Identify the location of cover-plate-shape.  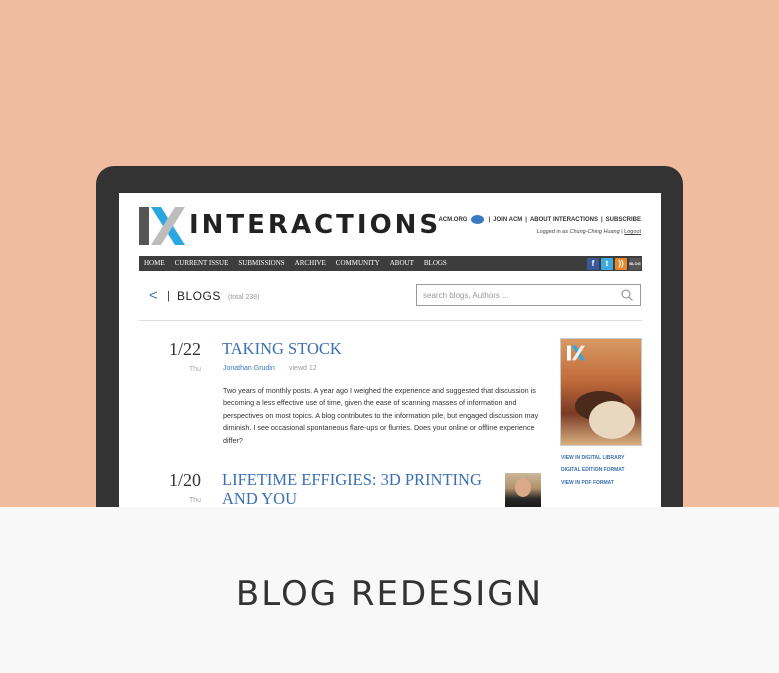
(612, 420).